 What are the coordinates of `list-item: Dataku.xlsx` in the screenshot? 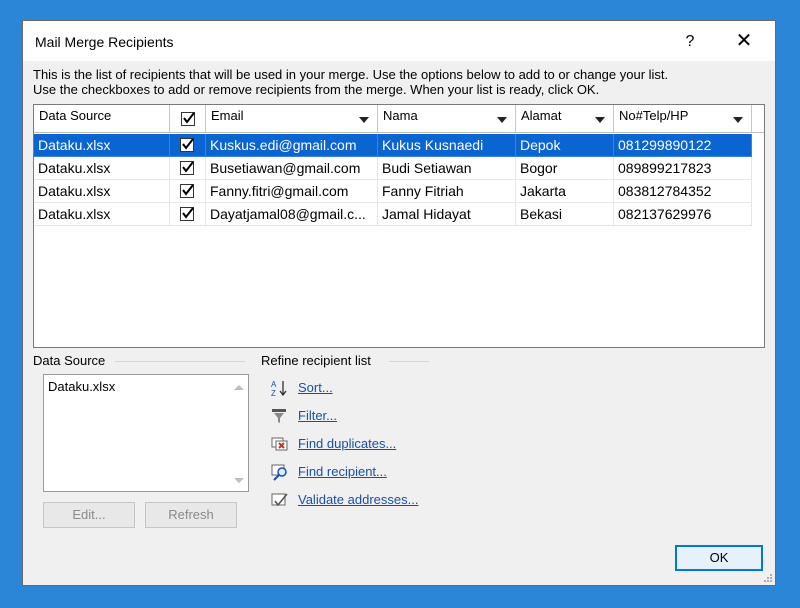 It's located at (81, 386).